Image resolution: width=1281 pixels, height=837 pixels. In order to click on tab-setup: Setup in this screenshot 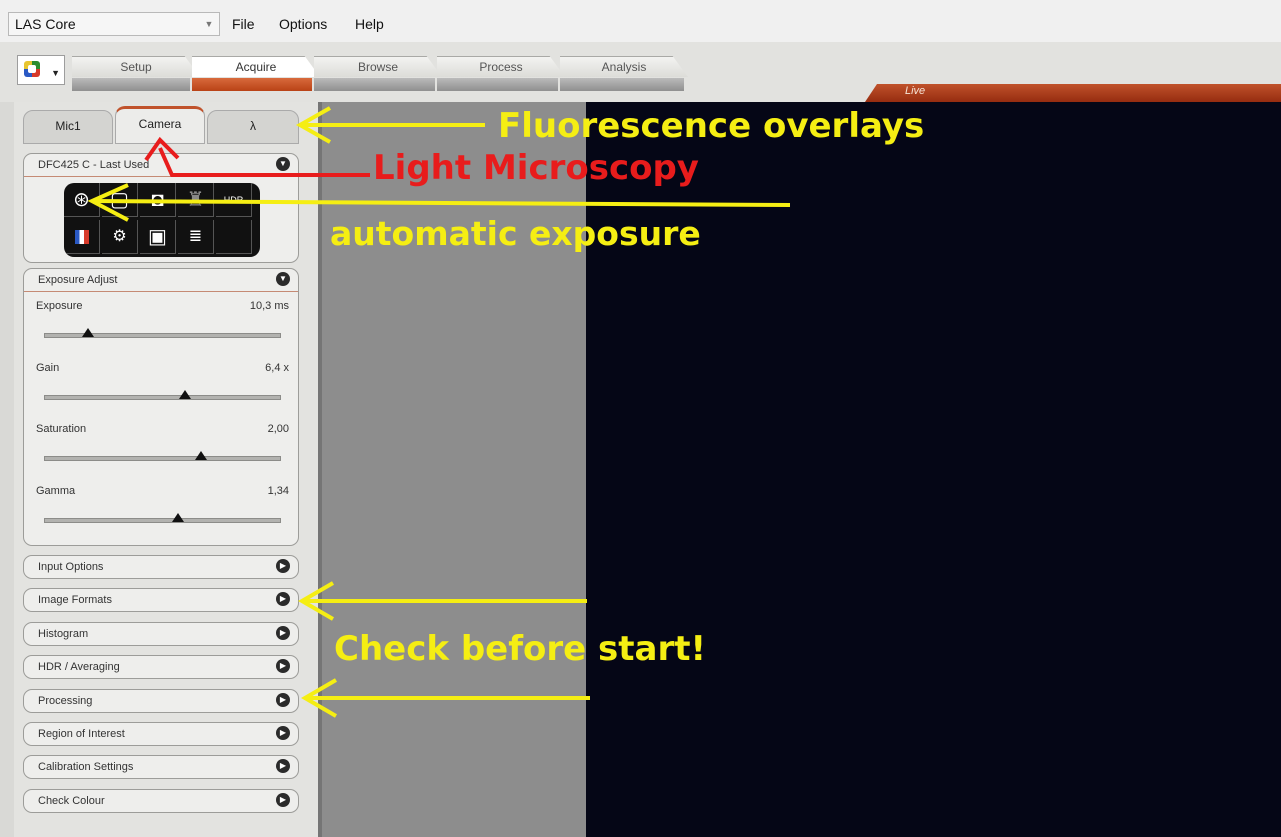, I will do `click(136, 66)`.